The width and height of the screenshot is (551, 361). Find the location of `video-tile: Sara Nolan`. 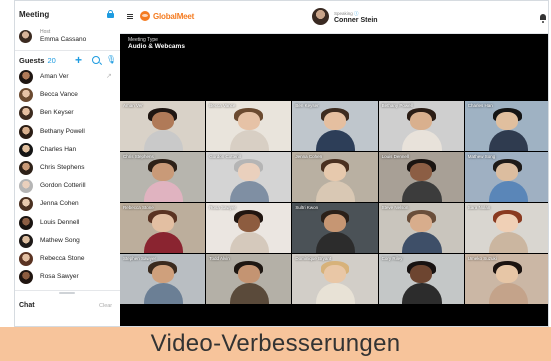

video-tile: Sara Nolan is located at coordinates (506, 228).